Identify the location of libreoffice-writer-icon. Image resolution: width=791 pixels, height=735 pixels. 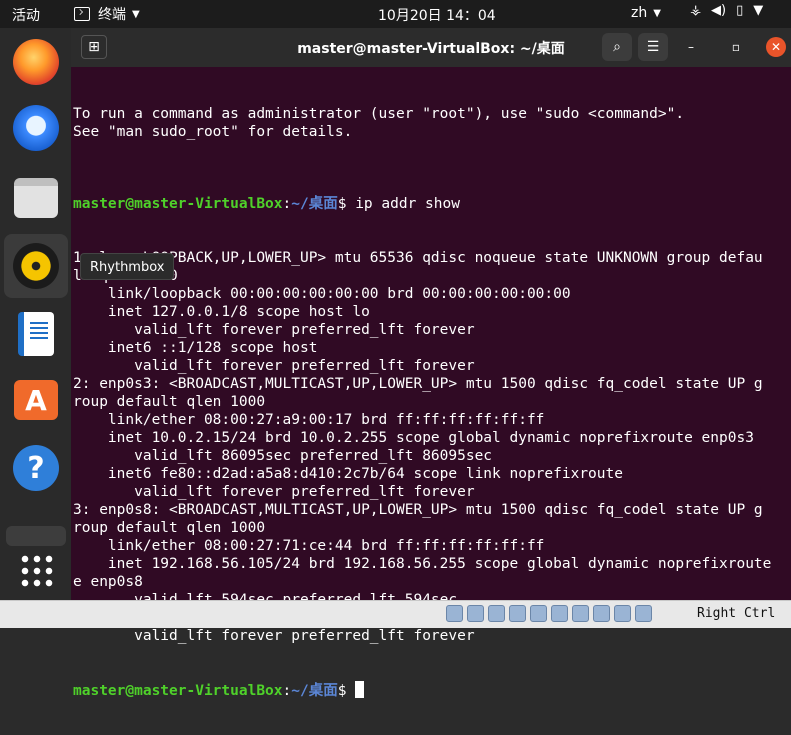
(36, 334).